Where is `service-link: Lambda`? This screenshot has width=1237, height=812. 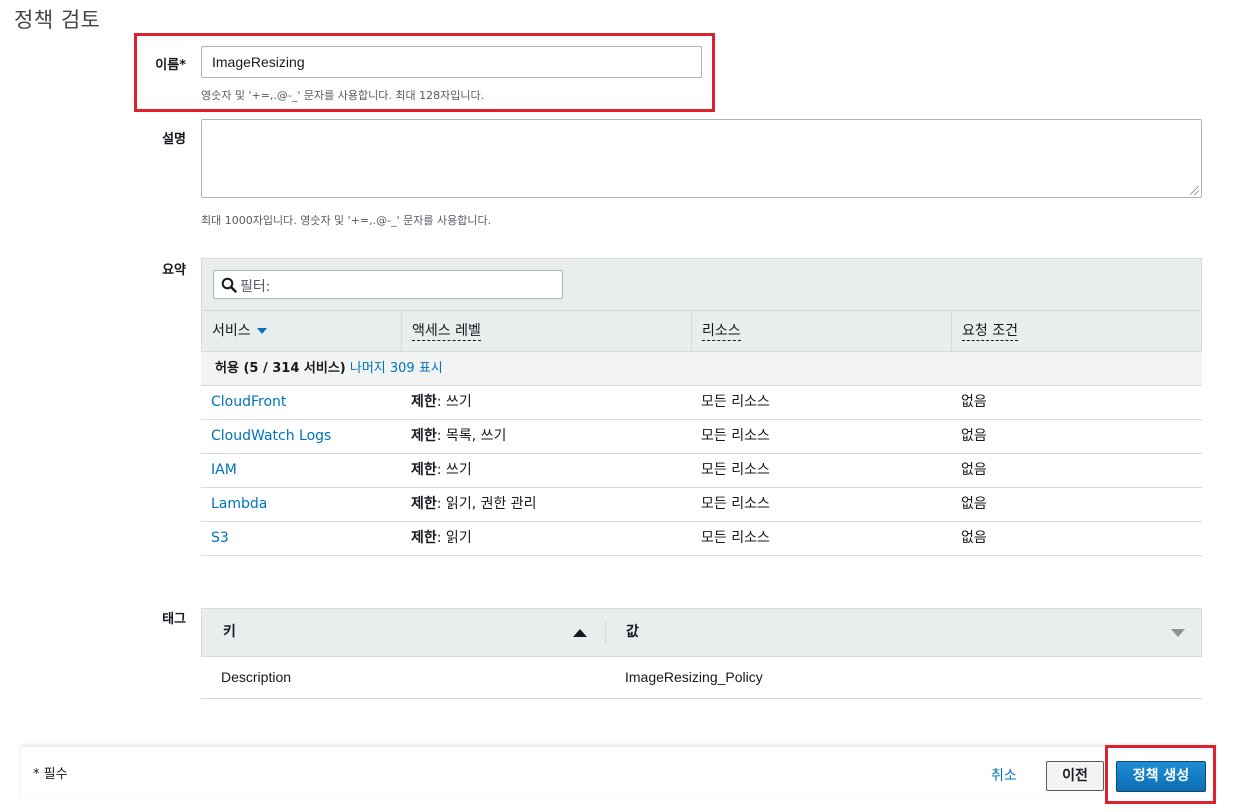
service-link: Lambda is located at coordinates (234, 504).